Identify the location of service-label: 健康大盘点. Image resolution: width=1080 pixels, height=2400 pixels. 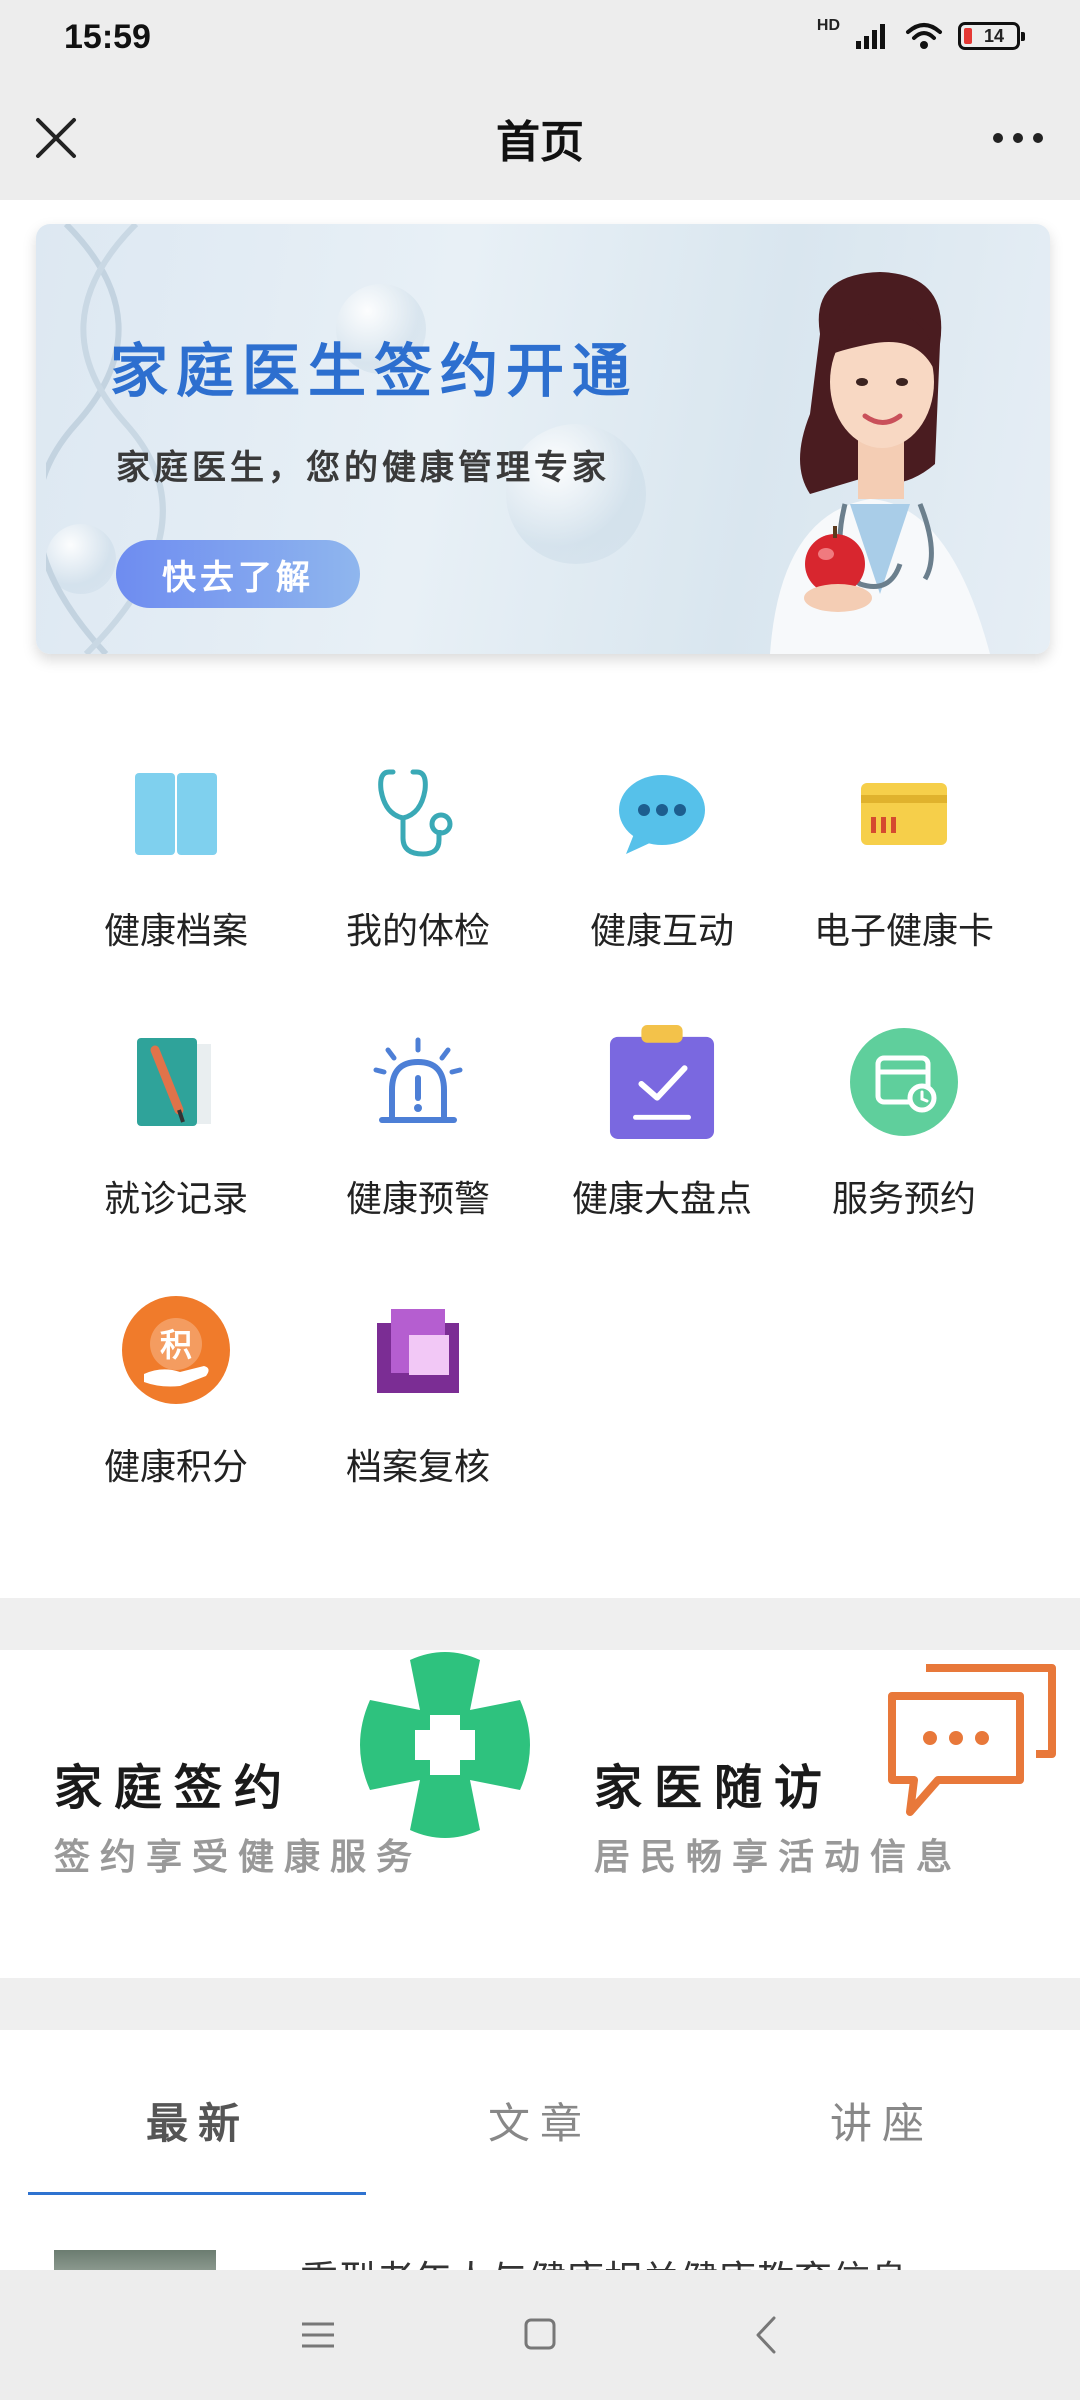
(661, 1199).